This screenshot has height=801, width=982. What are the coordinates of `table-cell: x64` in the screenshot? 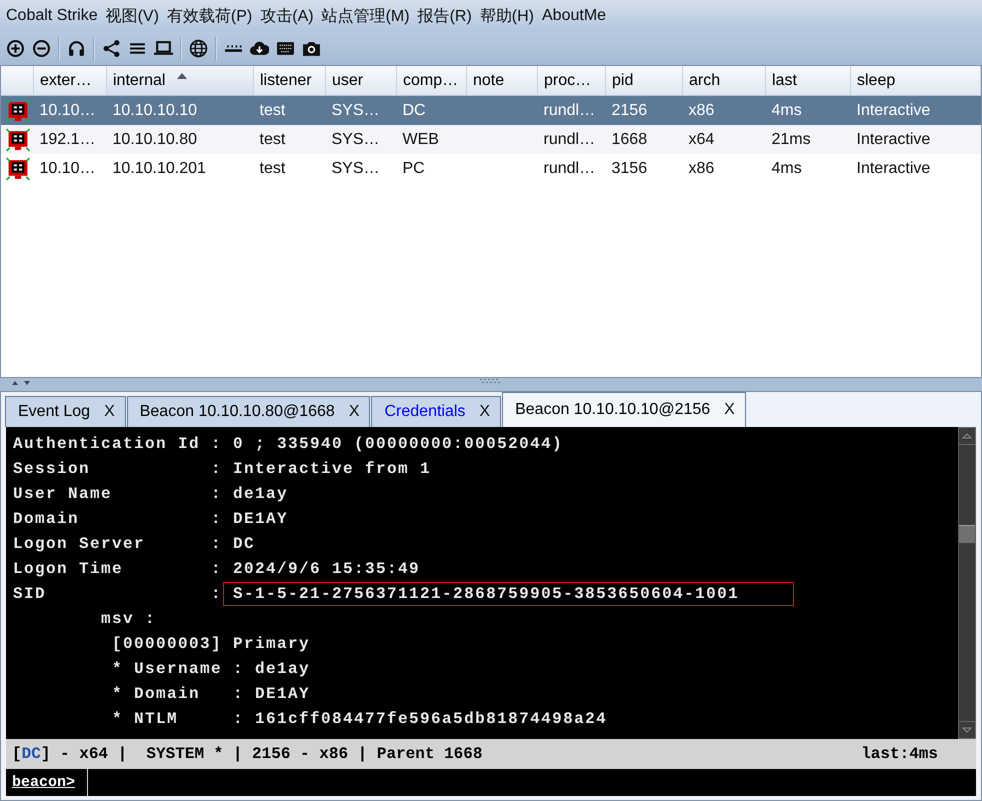 It's located at (701, 139).